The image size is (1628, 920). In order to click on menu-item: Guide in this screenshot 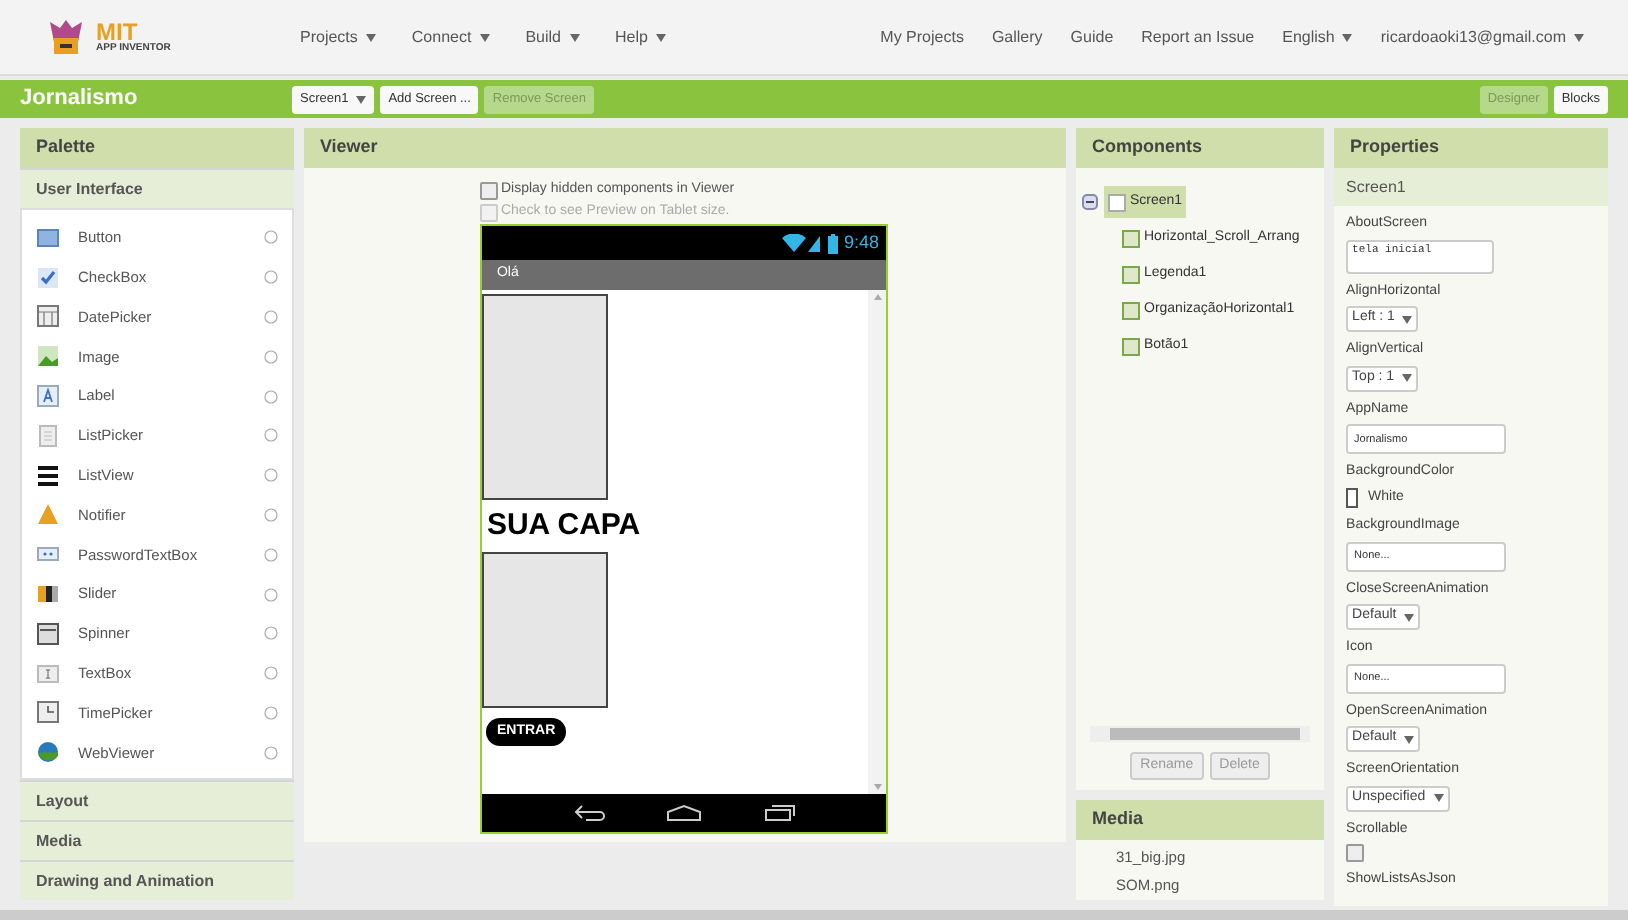, I will do `click(1092, 37)`.